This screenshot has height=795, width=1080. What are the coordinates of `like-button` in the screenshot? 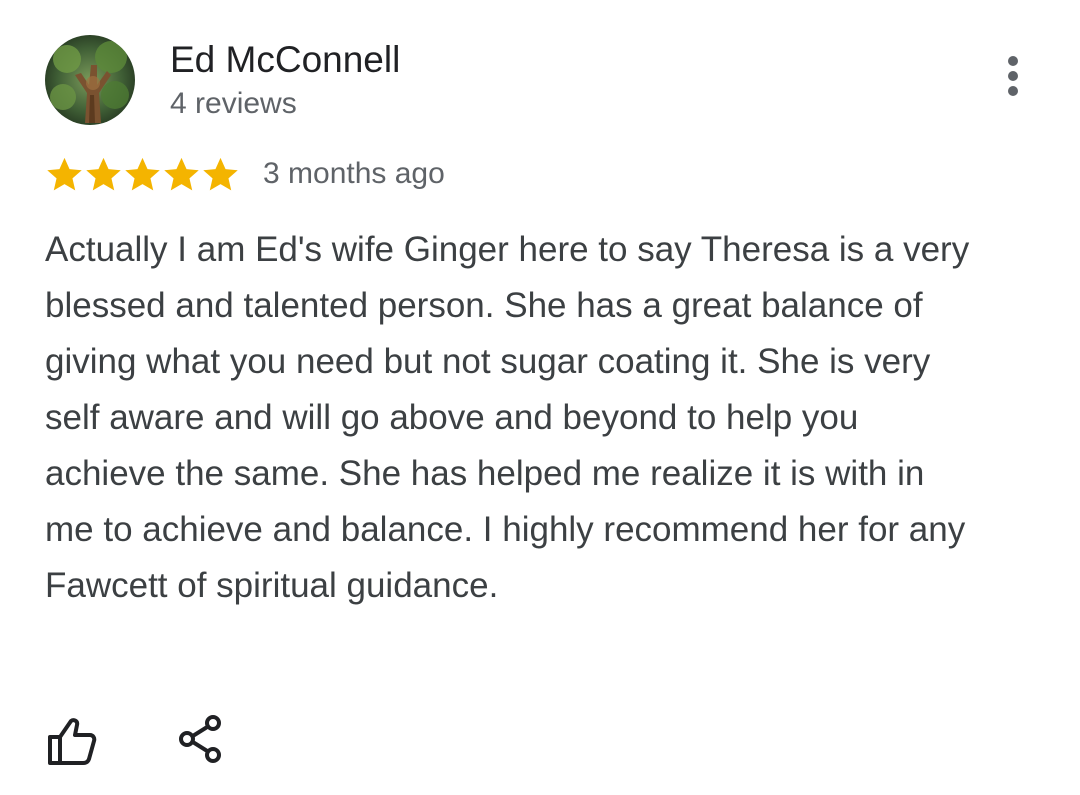 It's located at (72, 741).